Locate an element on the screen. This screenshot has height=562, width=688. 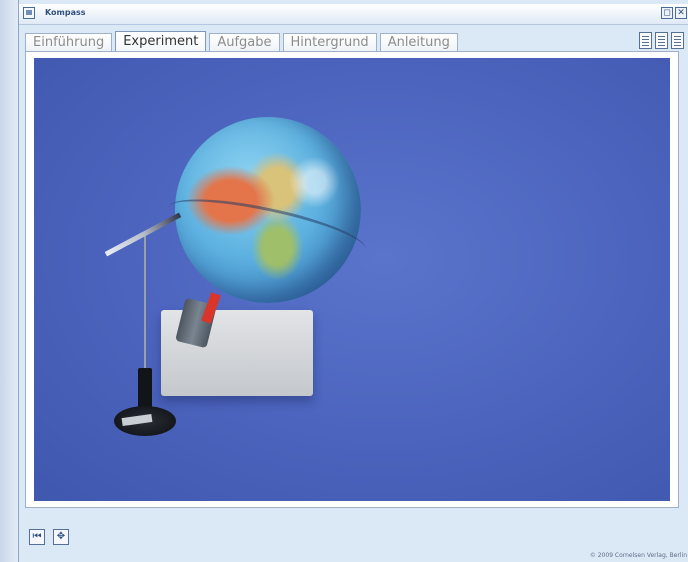
document-view-icon is located at coordinates (677, 40).